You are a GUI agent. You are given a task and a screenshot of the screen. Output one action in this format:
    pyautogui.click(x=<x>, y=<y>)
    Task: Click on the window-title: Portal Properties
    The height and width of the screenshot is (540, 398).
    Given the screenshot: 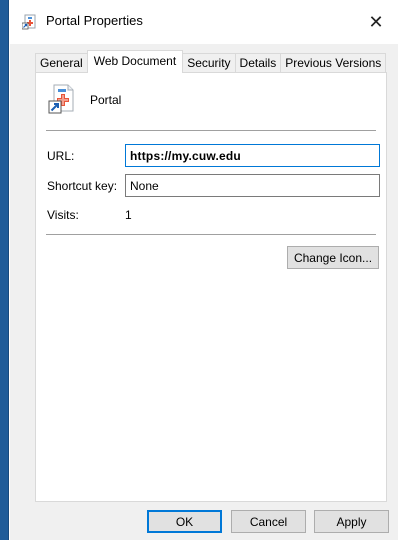 What is the action you would take?
    pyautogui.click(x=94, y=20)
    